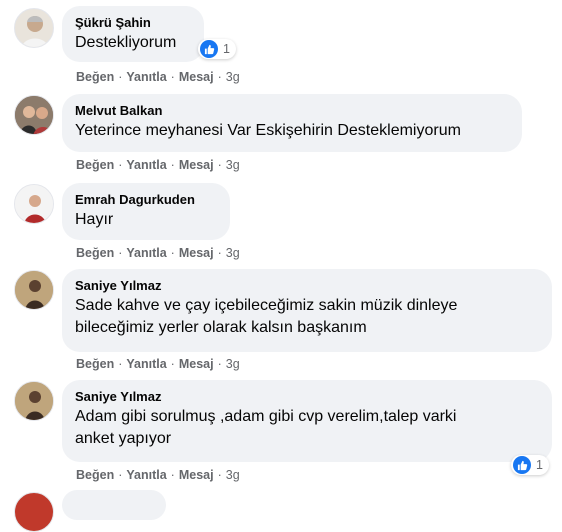  I want to click on comment-bubble, so click(114, 505).